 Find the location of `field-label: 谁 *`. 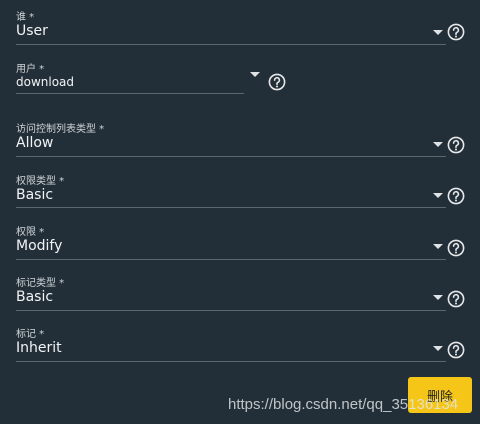

field-label: 谁 * is located at coordinates (25, 17).